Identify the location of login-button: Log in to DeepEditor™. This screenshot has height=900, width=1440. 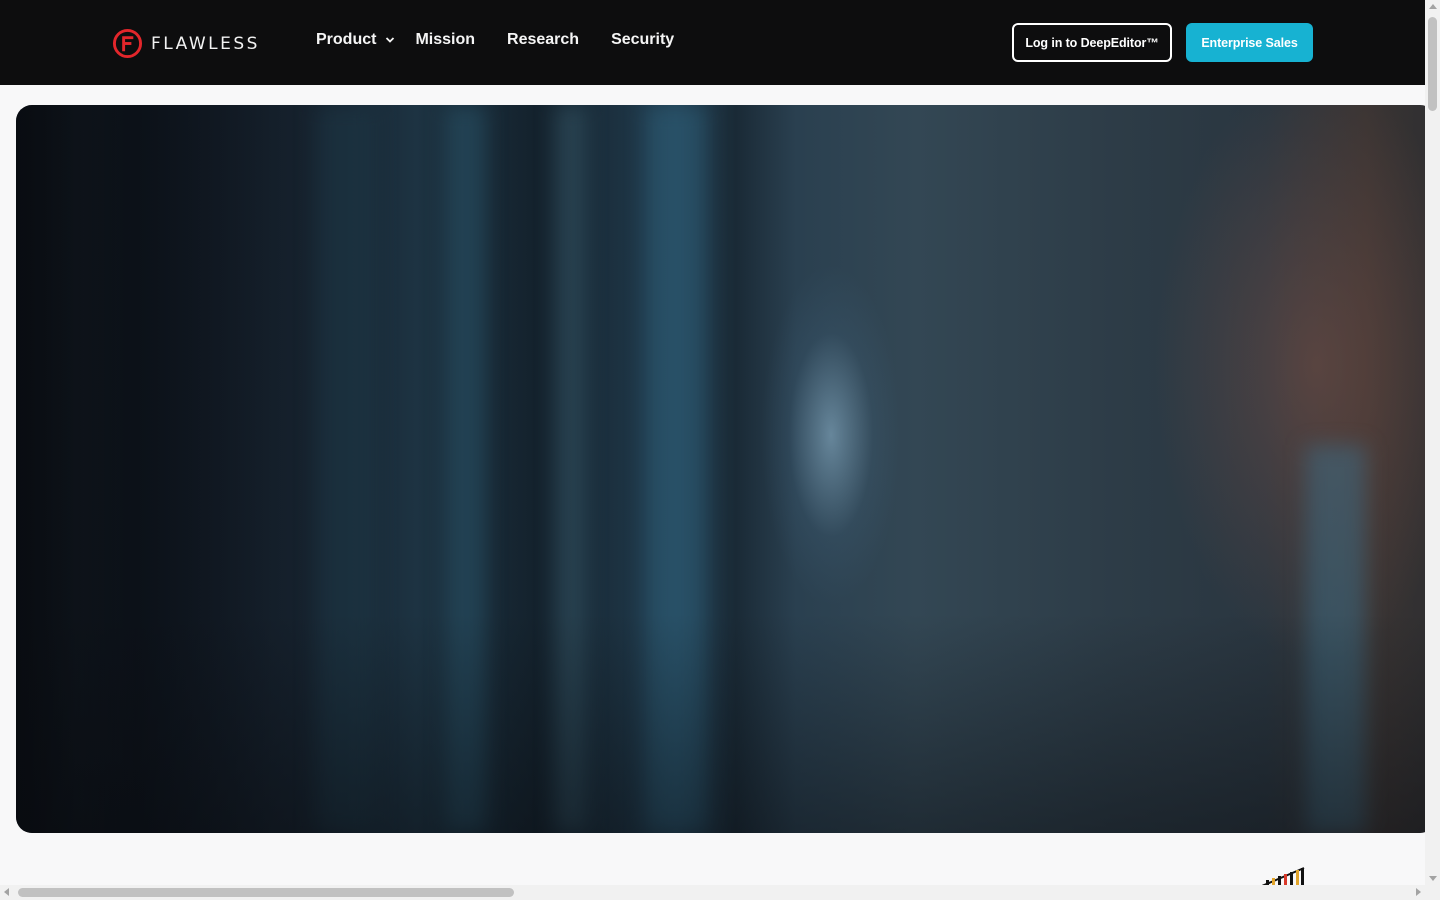
(1092, 42).